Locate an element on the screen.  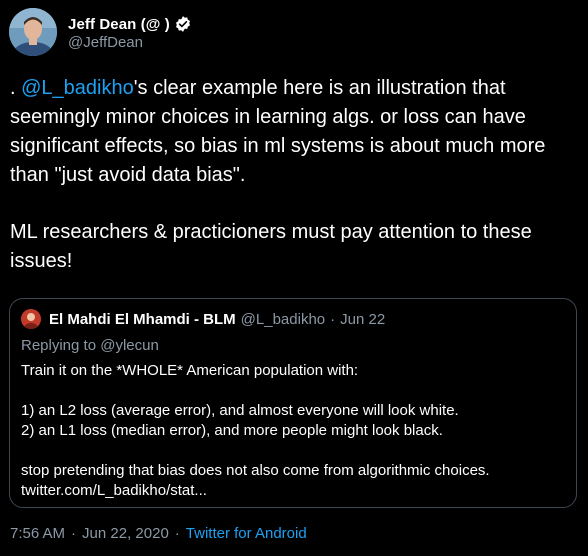
mention-link: @L_badikho is located at coordinates (77, 88).